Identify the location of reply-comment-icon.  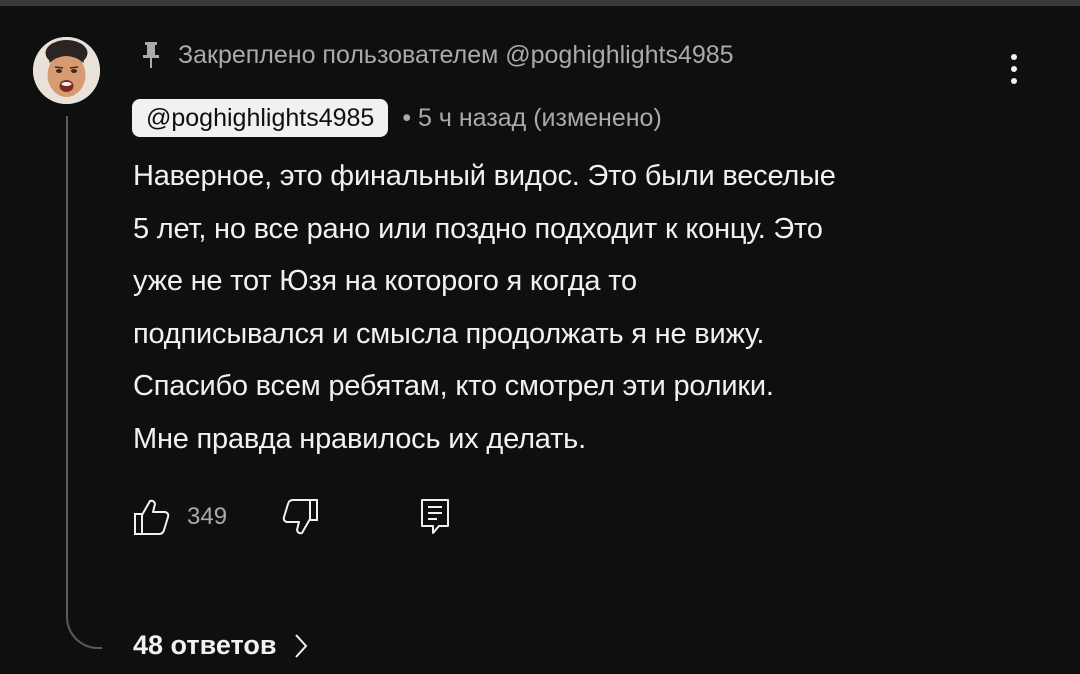
(435, 516).